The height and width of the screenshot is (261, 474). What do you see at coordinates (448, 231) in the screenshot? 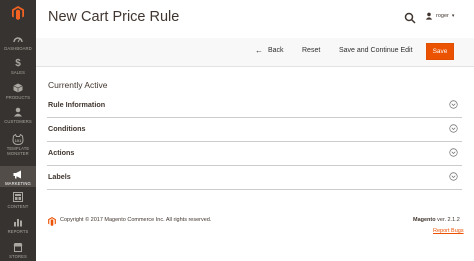
I see `report-bugs-link: Report Bugs` at bounding box center [448, 231].